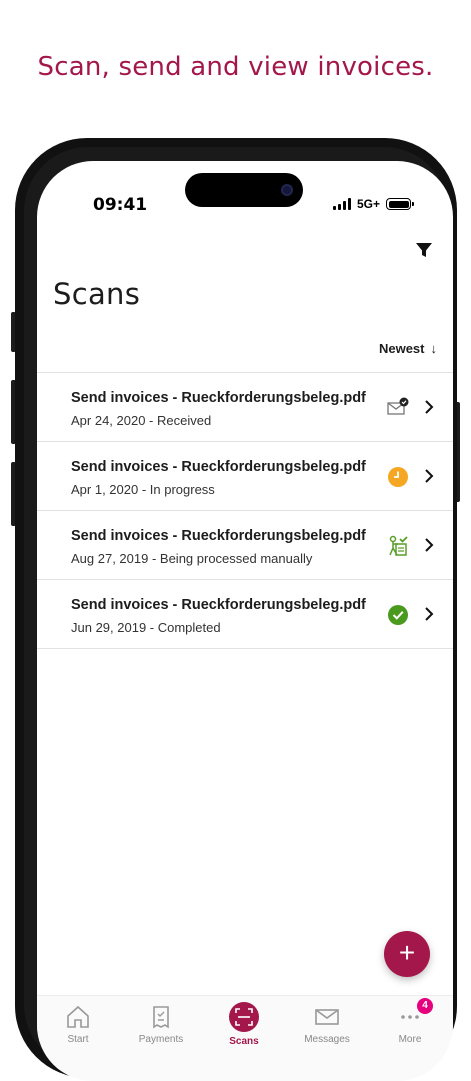 The image size is (471, 1081). Describe the element at coordinates (146, 627) in the screenshot. I see `scan-subtitle: Jun 29, 2019 - Completed` at that location.